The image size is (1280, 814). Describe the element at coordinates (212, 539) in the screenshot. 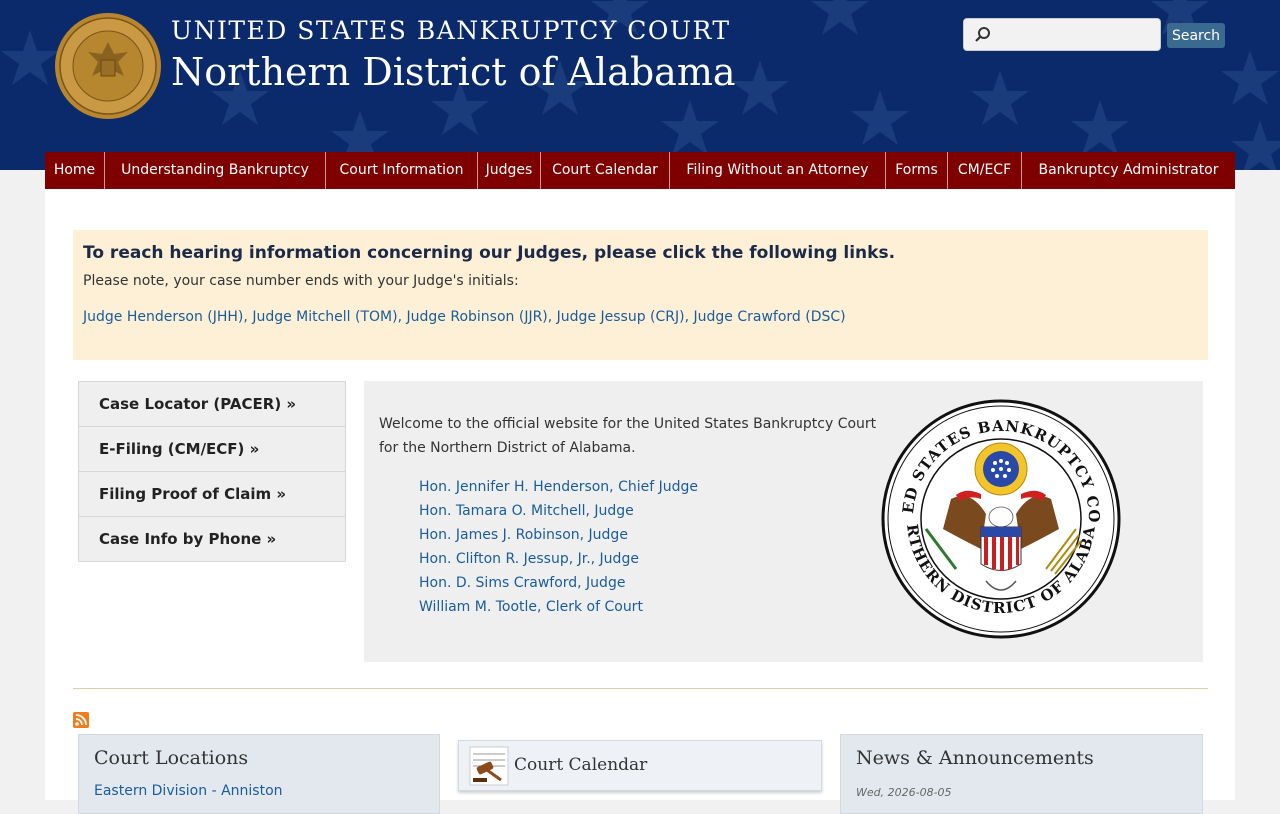

I see `quick-link-case-info-phone: Case Info by Phone »` at that location.